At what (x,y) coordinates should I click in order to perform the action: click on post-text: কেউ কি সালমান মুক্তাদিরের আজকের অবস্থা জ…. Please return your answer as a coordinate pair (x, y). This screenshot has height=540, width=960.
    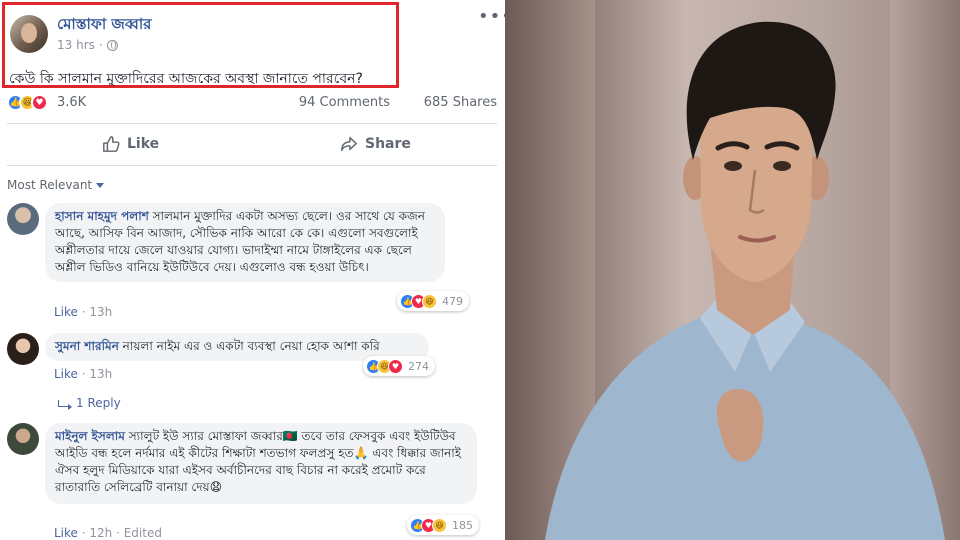
    Looking at the image, I should click on (186, 79).